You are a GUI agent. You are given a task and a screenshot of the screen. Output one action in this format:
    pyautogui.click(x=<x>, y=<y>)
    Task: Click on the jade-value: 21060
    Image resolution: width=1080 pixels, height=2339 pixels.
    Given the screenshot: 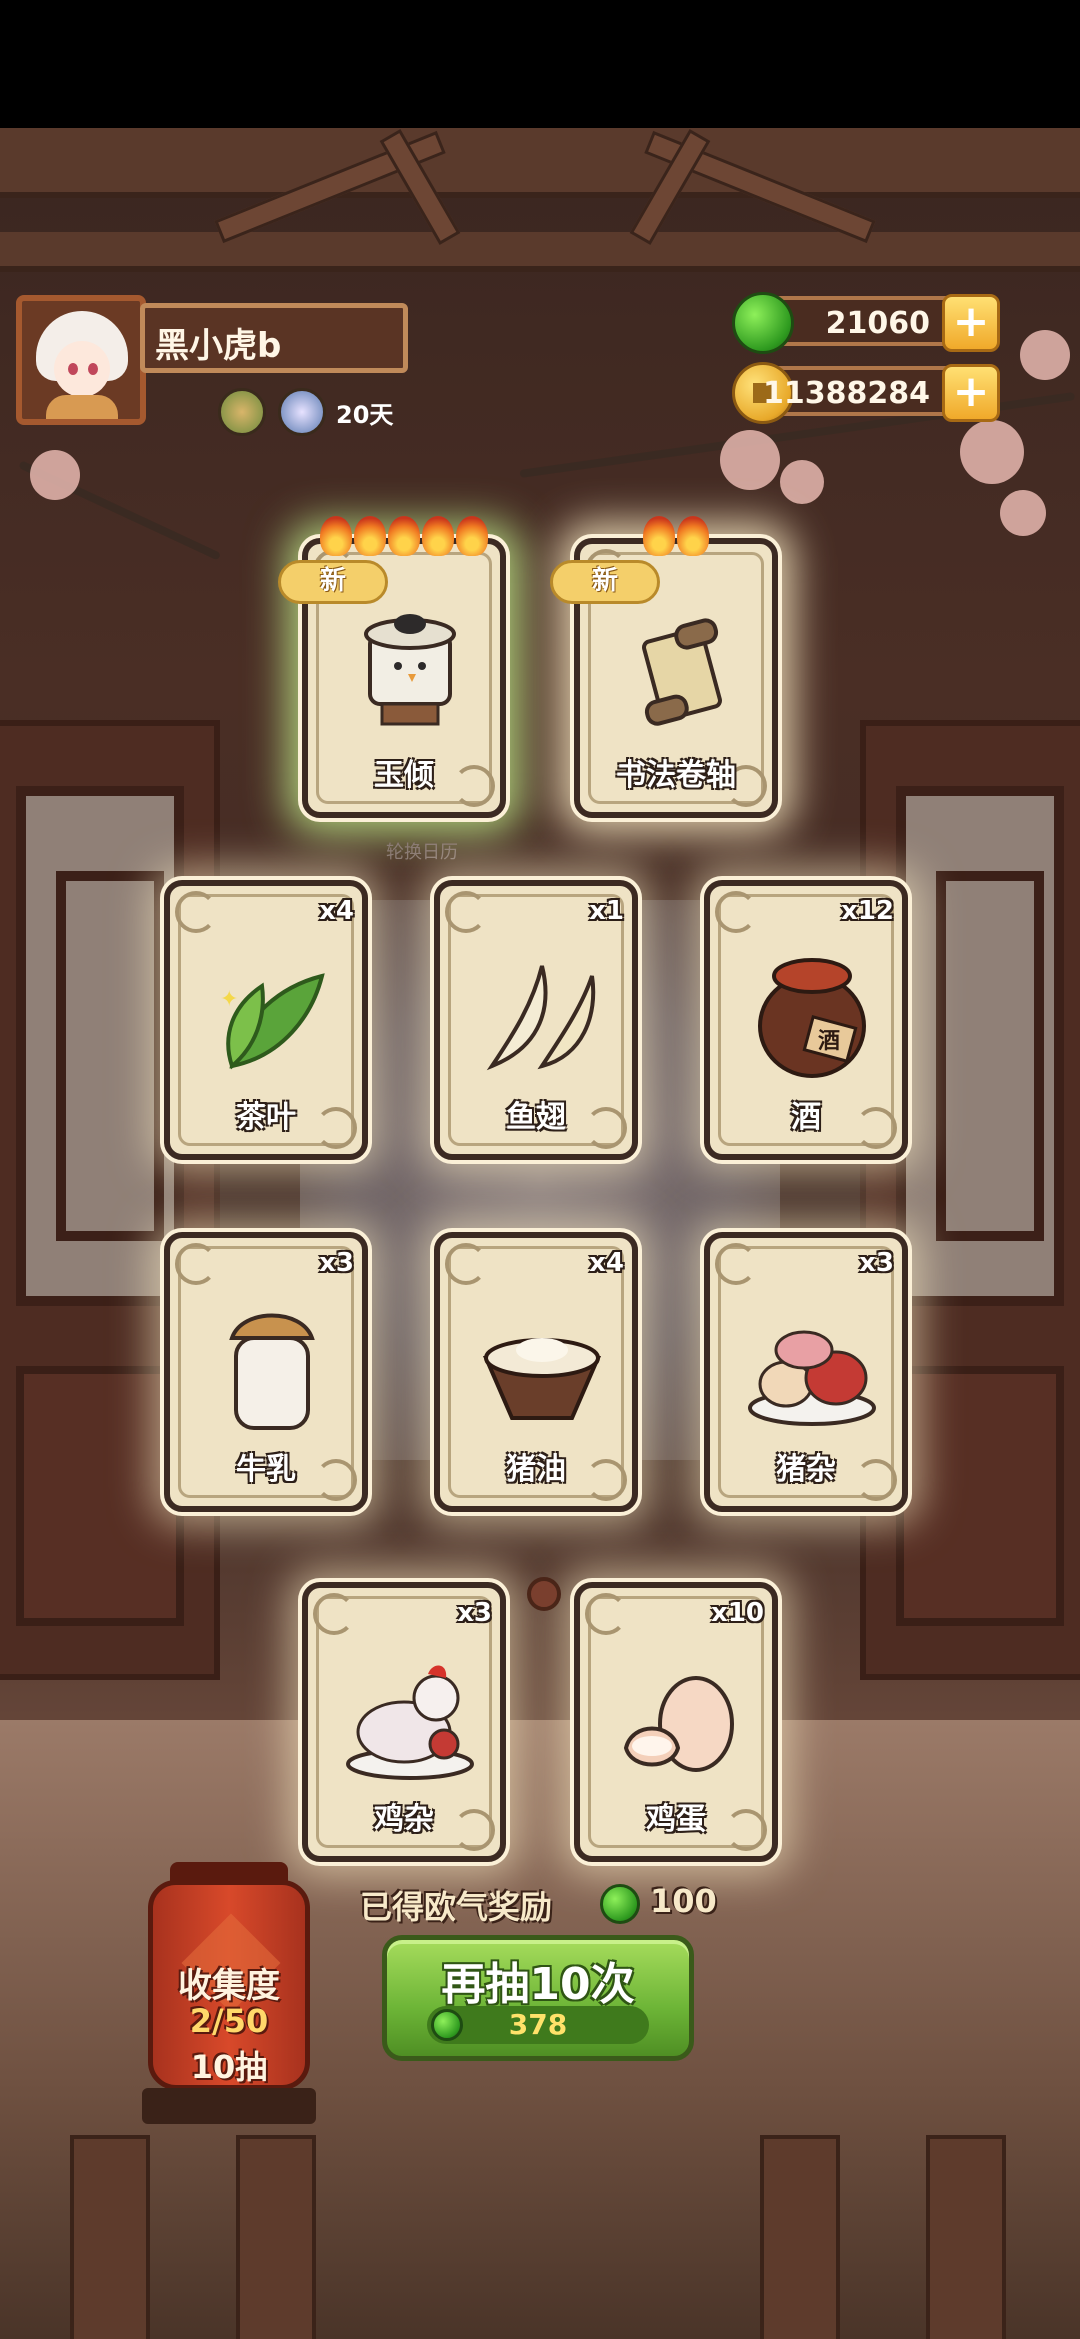 What is the action you would take?
    pyautogui.click(x=877, y=323)
    